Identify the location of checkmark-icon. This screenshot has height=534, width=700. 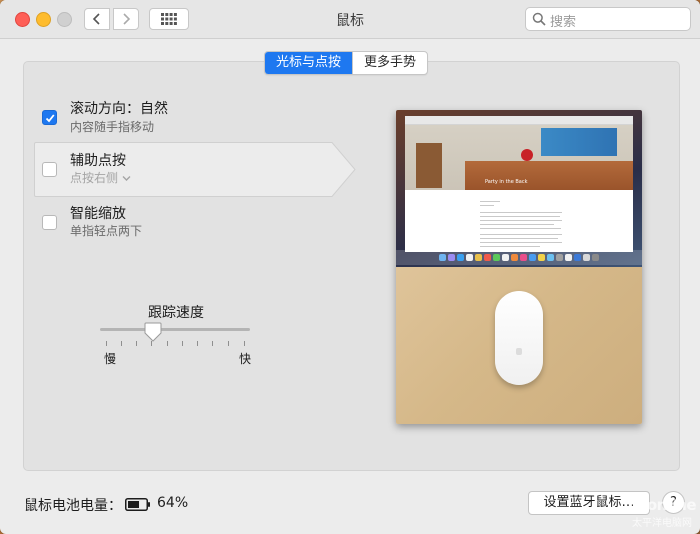
(50, 118).